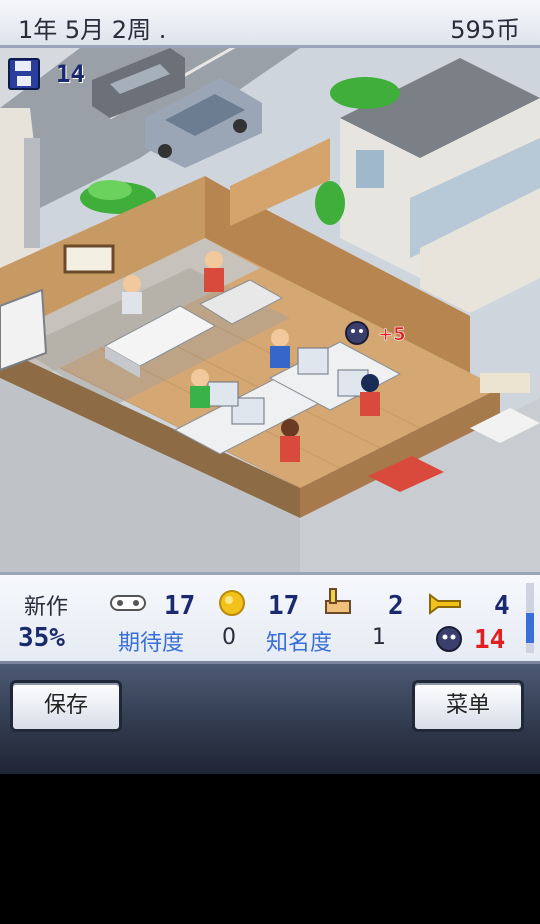  What do you see at coordinates (232, 605) in the screenshot?
I see `coin-icon` at bounding box center [232, 605].